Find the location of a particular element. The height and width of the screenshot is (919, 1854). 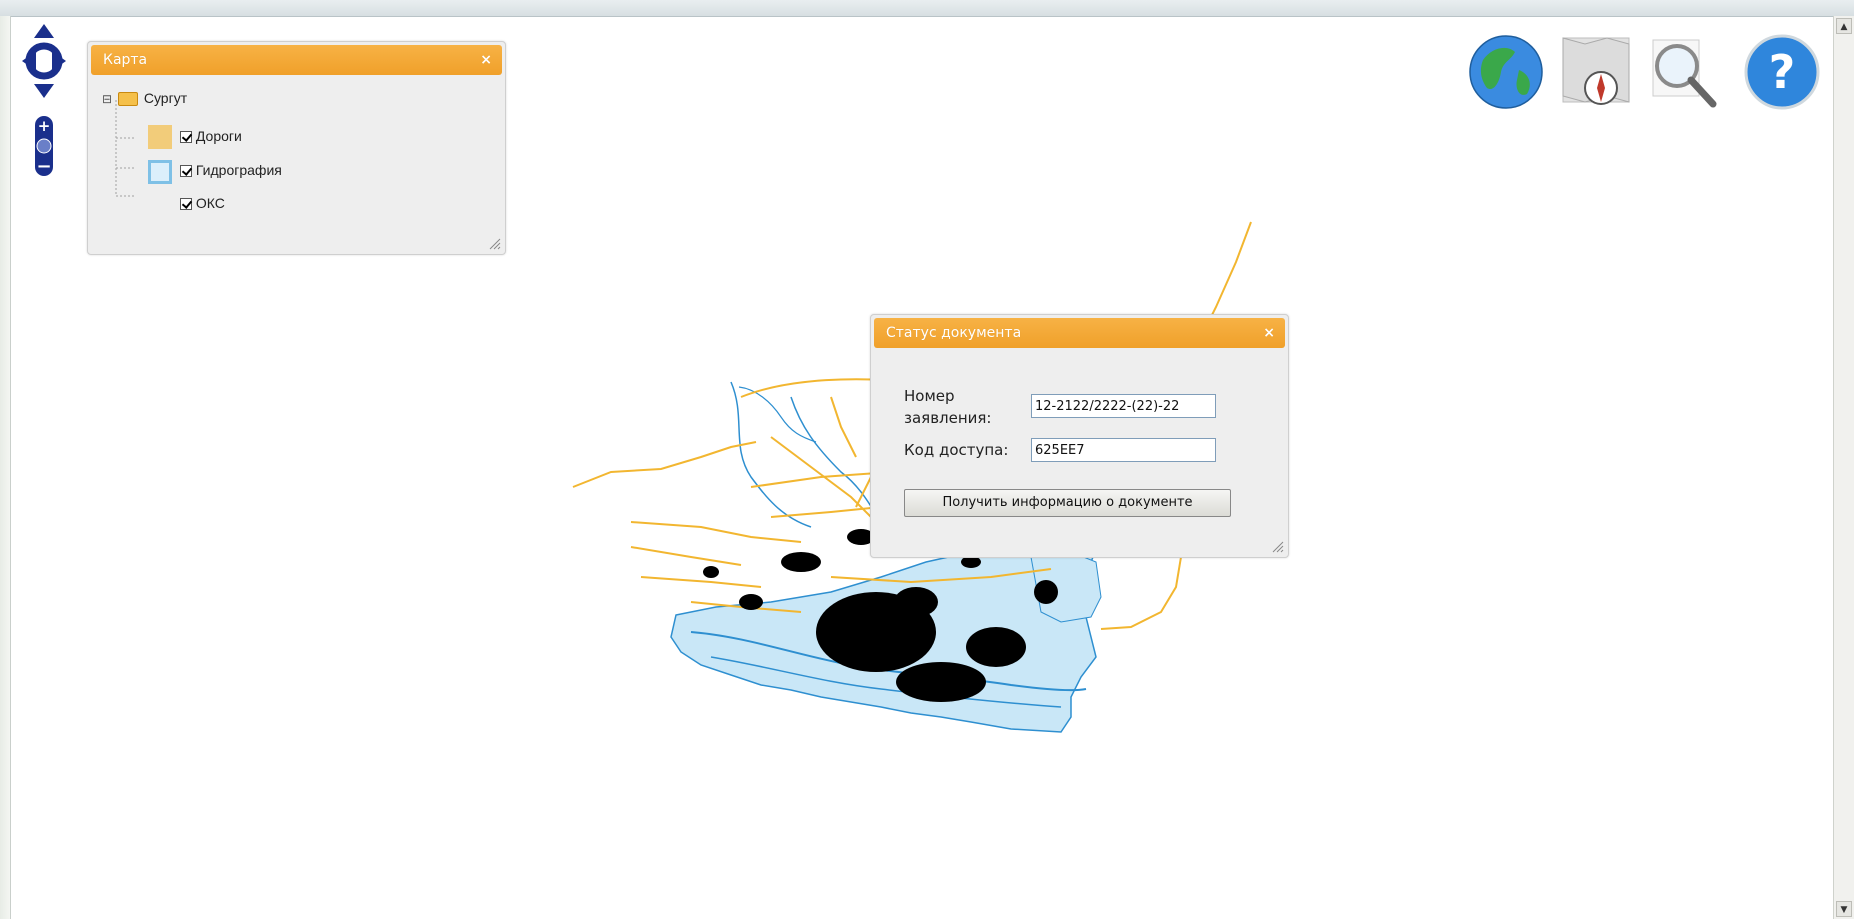

window-left-frame is located at coordinates (5, 467).